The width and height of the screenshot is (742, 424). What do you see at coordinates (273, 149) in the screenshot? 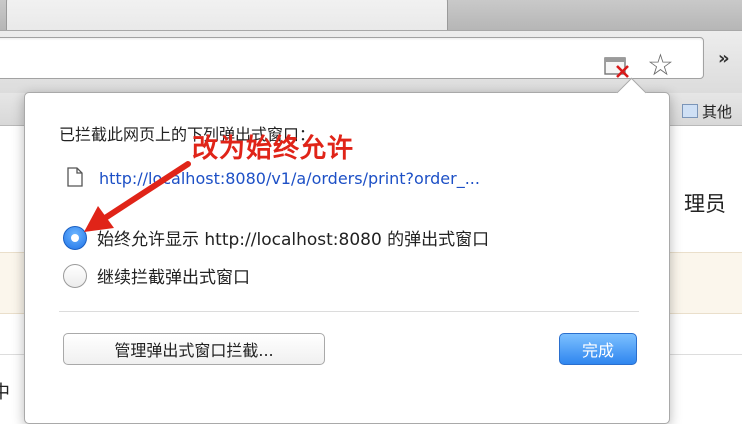
I see `annotation-text: 改为始终允许` at bounding box center [273, 149].